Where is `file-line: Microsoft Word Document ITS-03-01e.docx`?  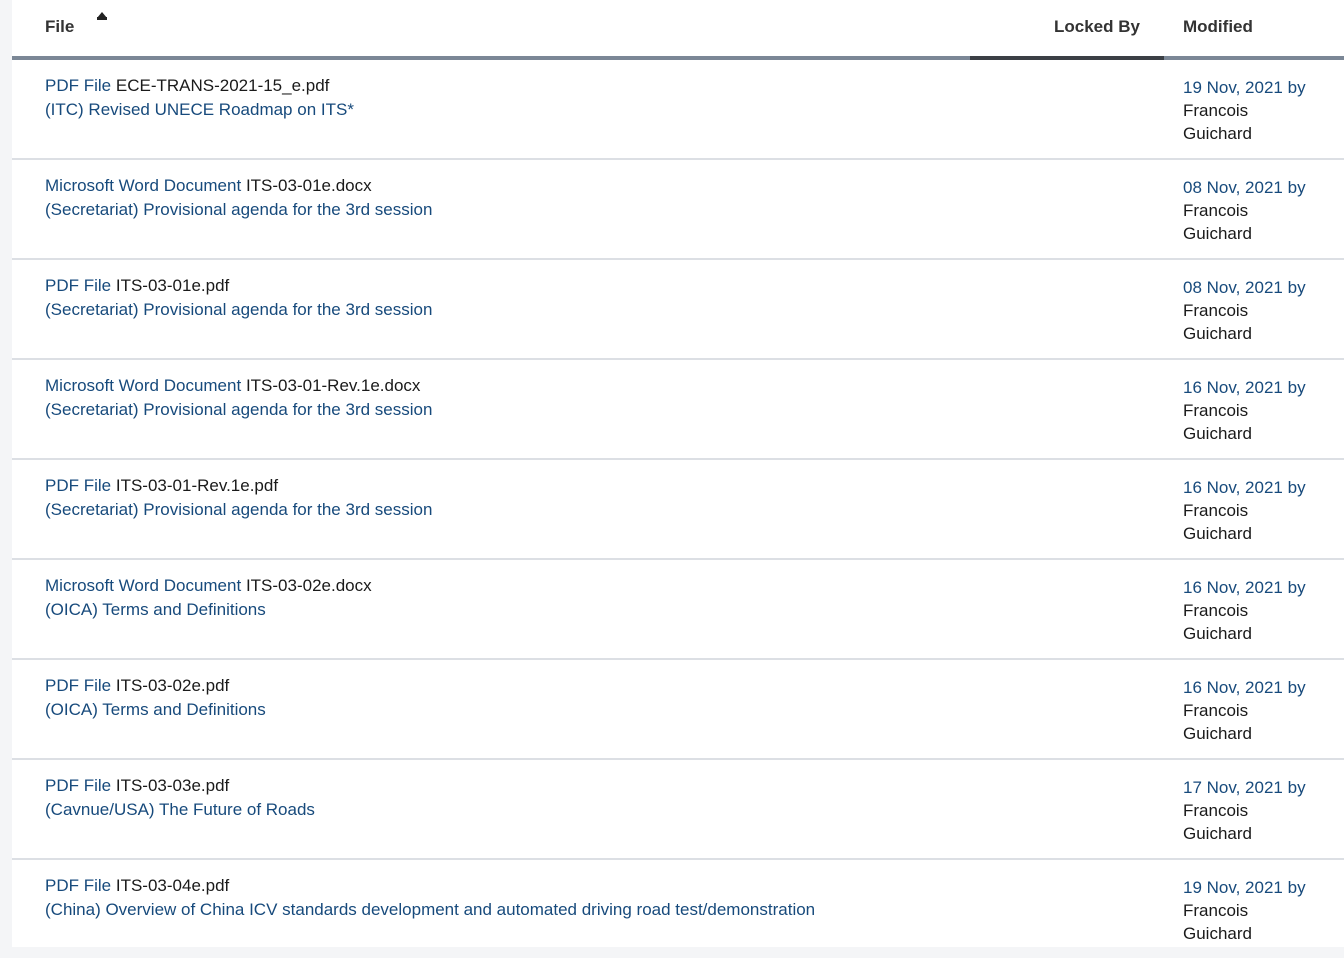 file-line: Microsoft Word Document ITS-03-01e.docx is located at coordinates (208, 186).